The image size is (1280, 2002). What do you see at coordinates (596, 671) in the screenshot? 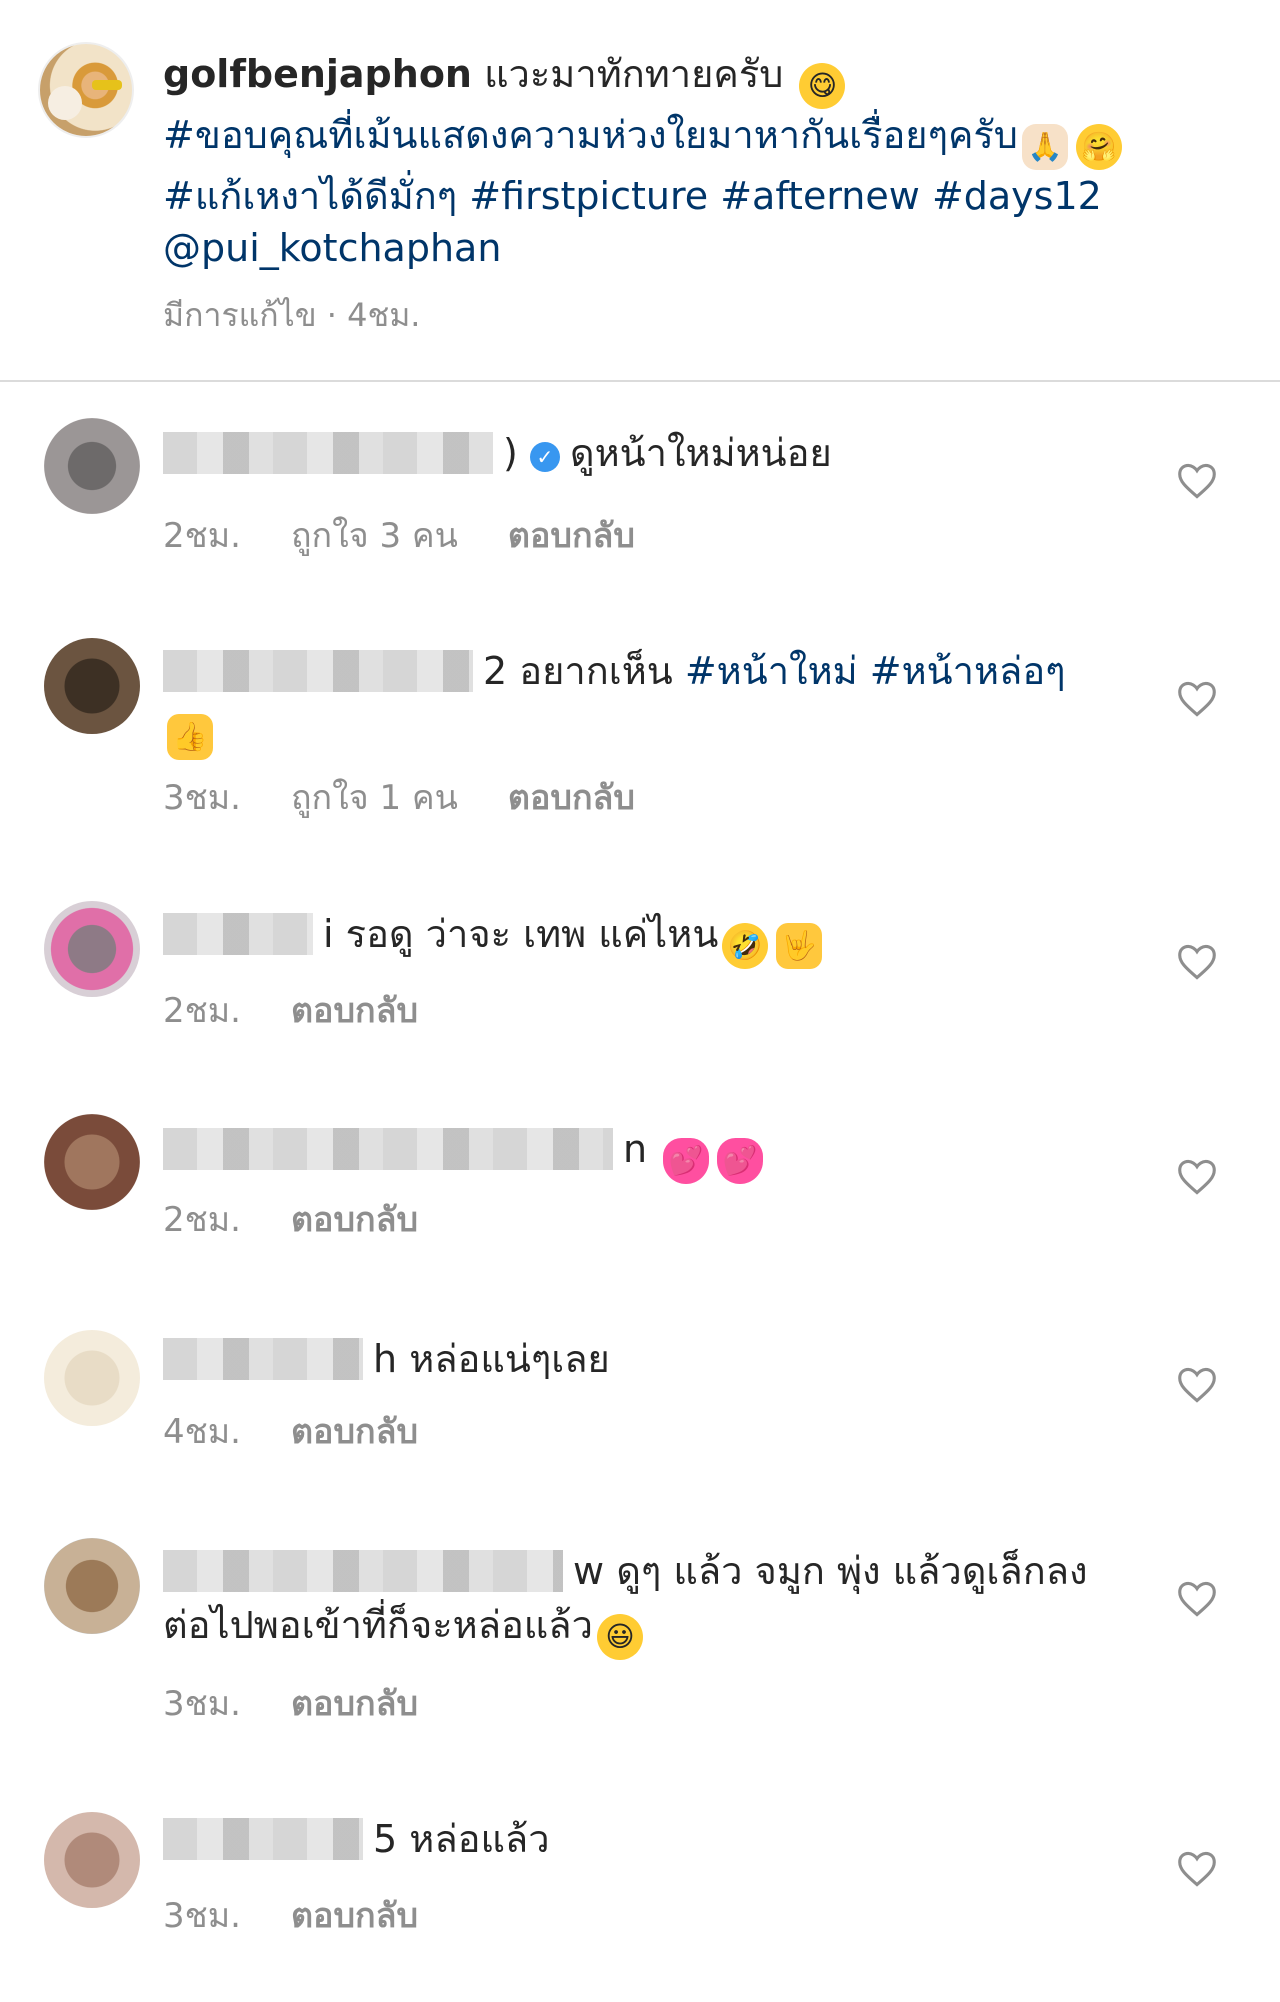
I see `comment-body: อยากเห็น` at bounding box center [596, 671].